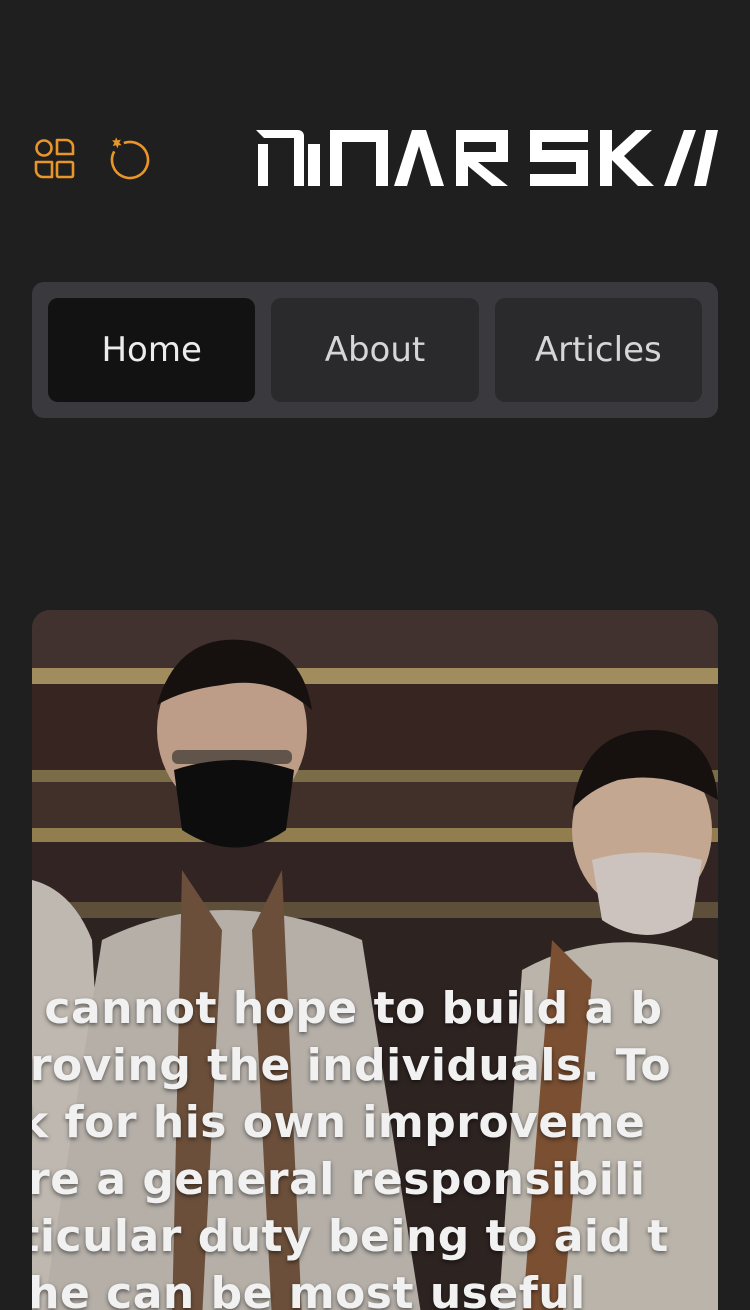 The height and width of the screenshot is (1310, 750). Describe the element at coordinates (339, 1179) in the screenshot. I see `quote-line: hare a general responsibili` at that location.